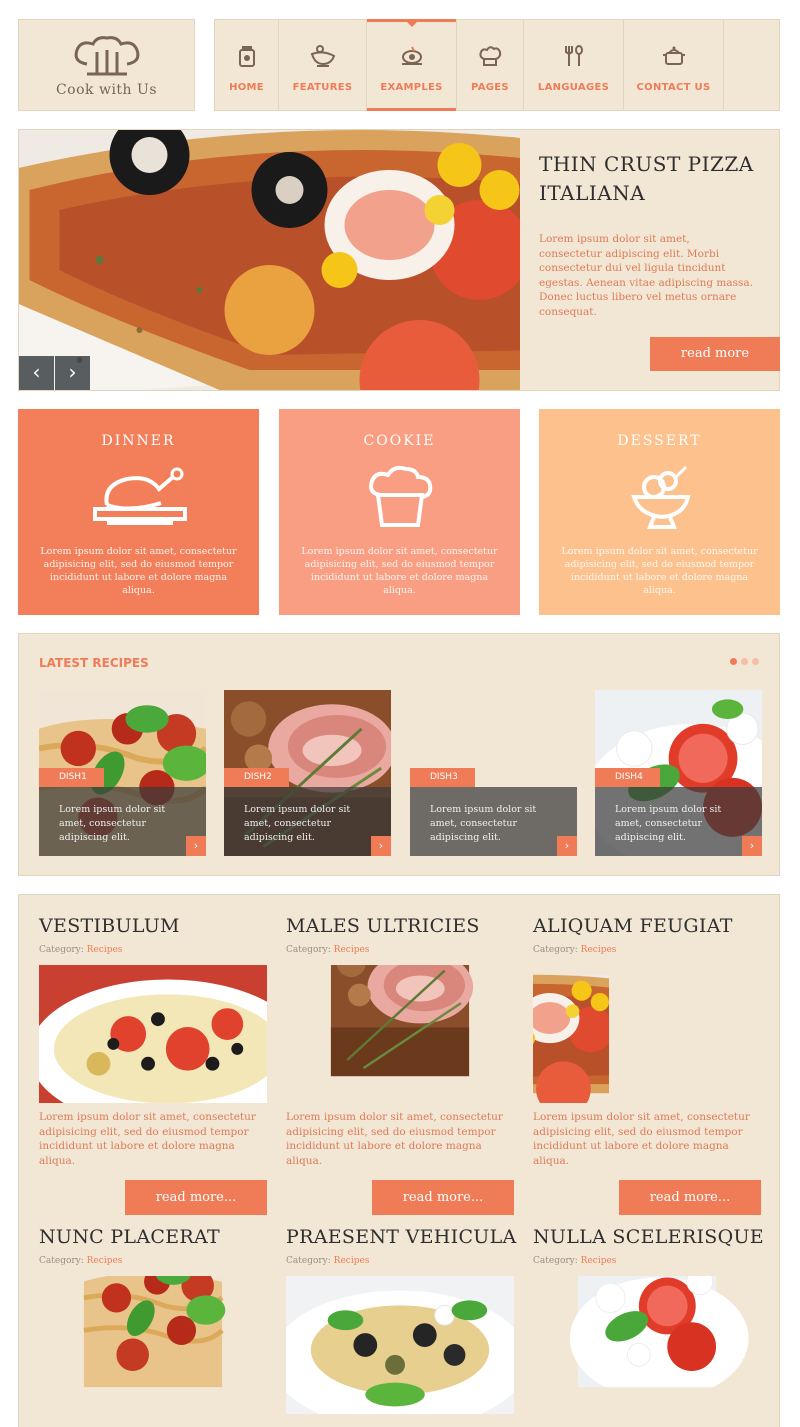  Describe the element at coordinates (401, 1237) in the screenshot. I see `article-title: PRAESENT VEHICULA` at that location.